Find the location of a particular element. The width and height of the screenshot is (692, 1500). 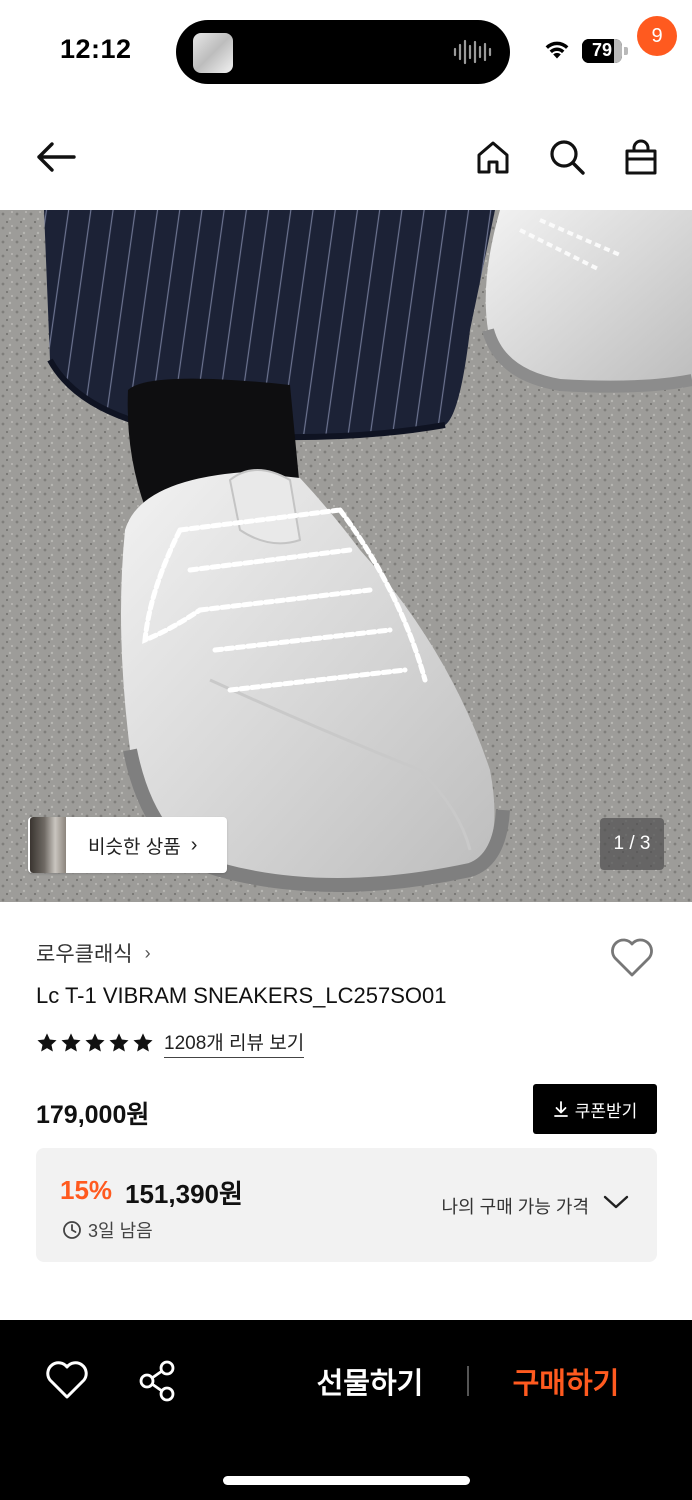

bottom-wishlist-button is located at coordinates (67, 1381).